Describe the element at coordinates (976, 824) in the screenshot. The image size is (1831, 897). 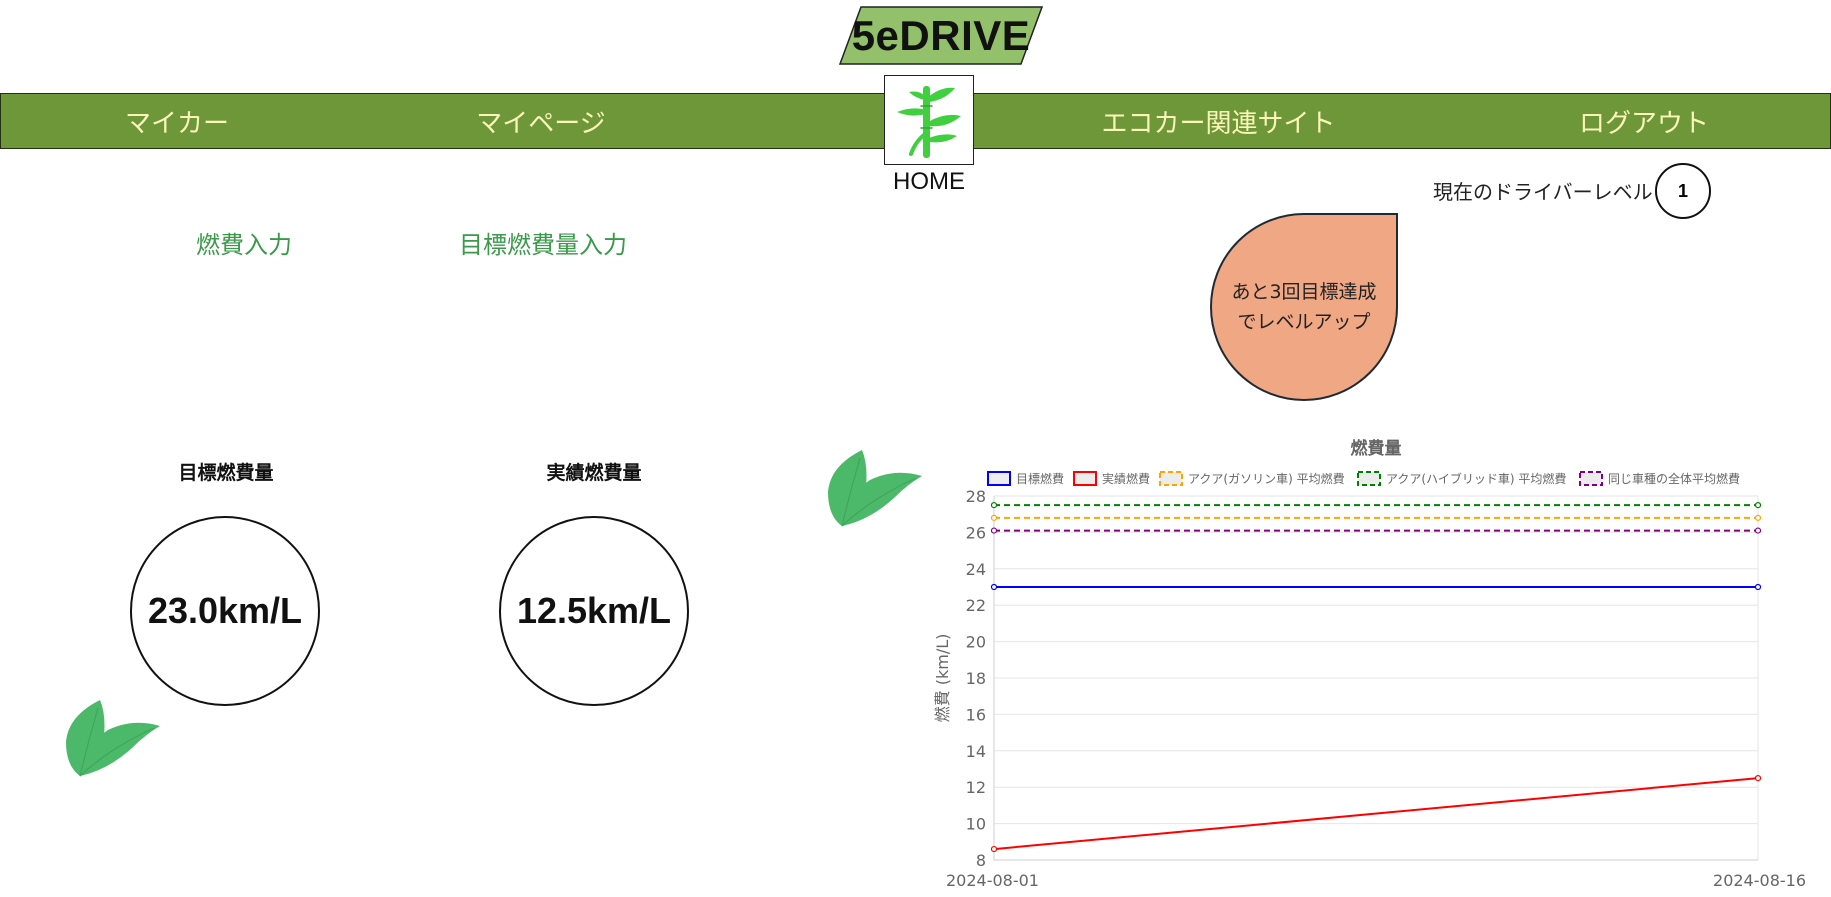
I see `y-tick-label: 10` at that location.